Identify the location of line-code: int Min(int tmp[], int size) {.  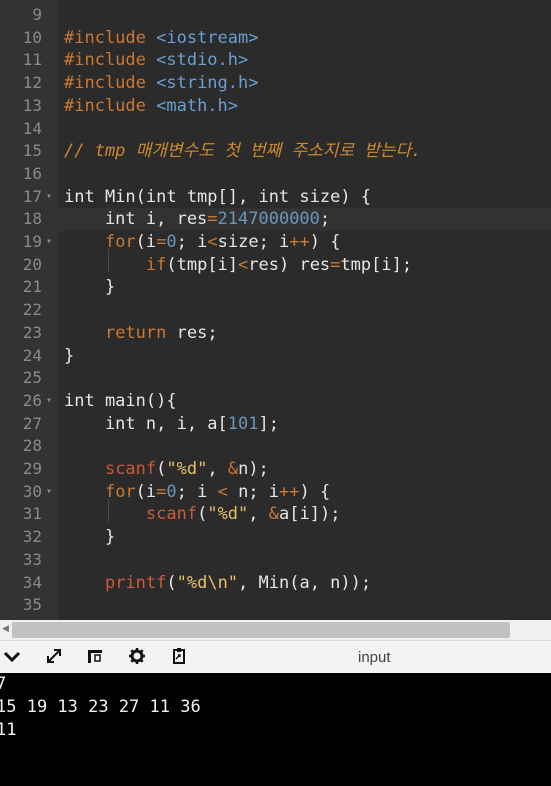
(217, 197).